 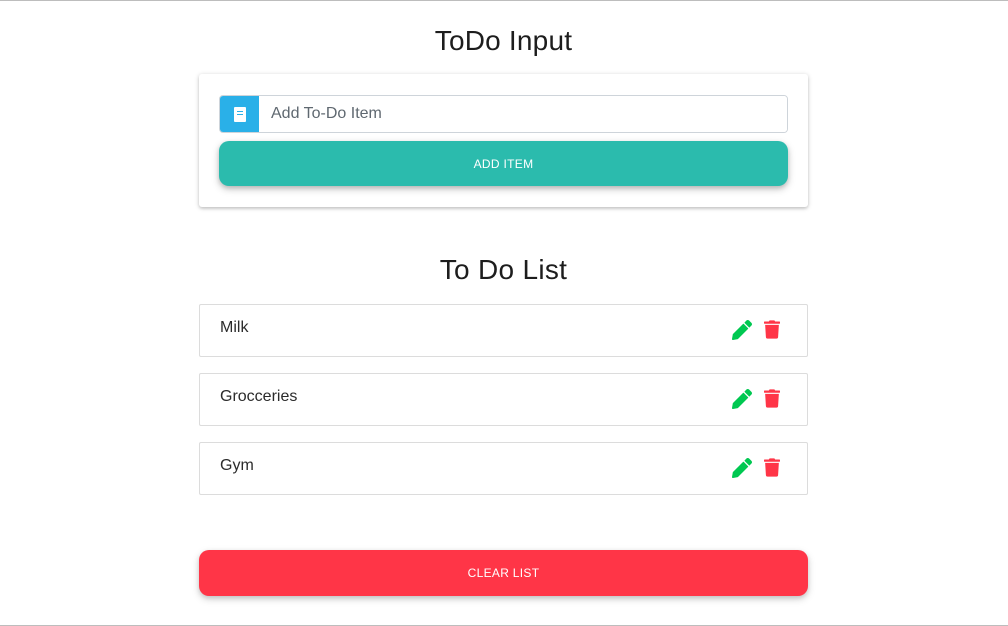 I want to click on todo-list-item: Gym, so click(x=503, y=468).